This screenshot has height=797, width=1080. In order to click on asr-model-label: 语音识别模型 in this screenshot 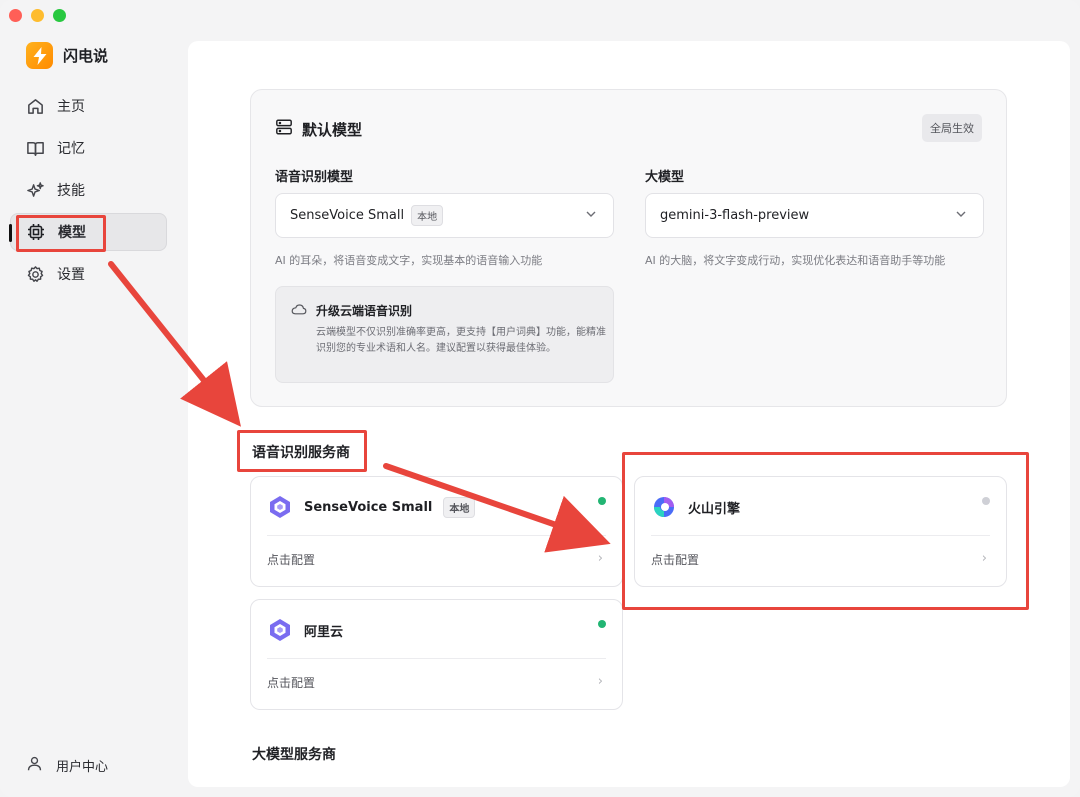, I will do `click(314, 177)`.